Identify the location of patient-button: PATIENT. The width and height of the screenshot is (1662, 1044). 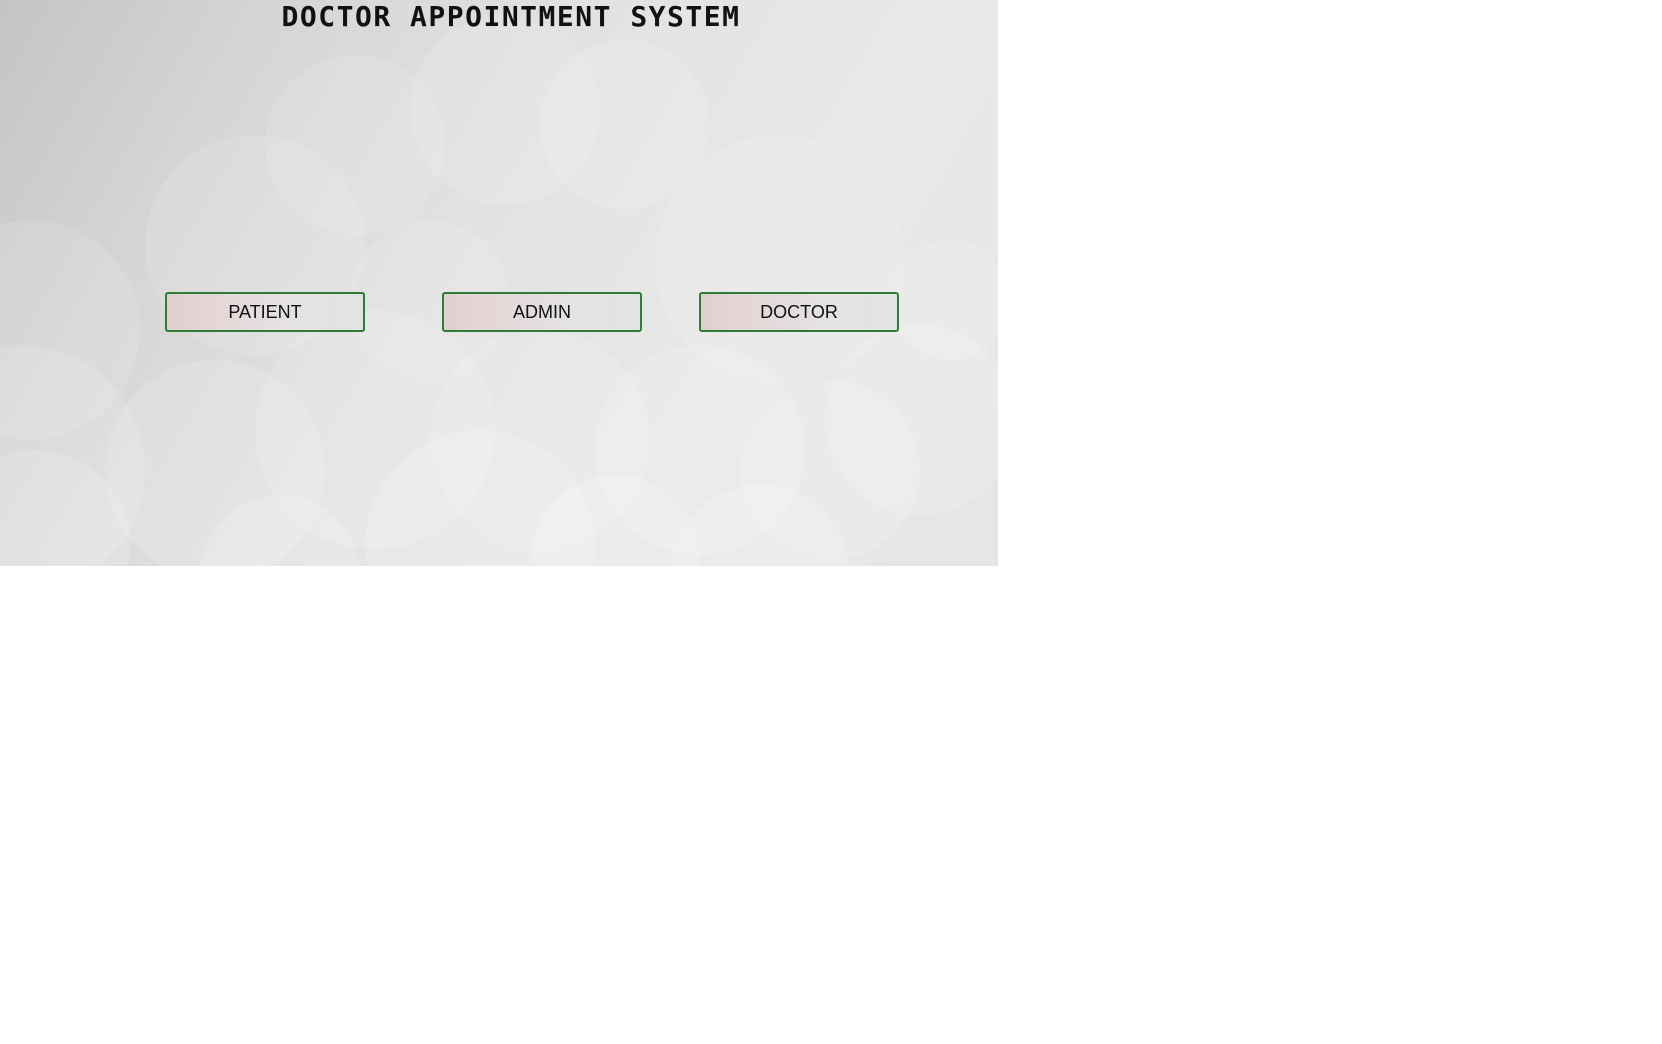
(265, 312).